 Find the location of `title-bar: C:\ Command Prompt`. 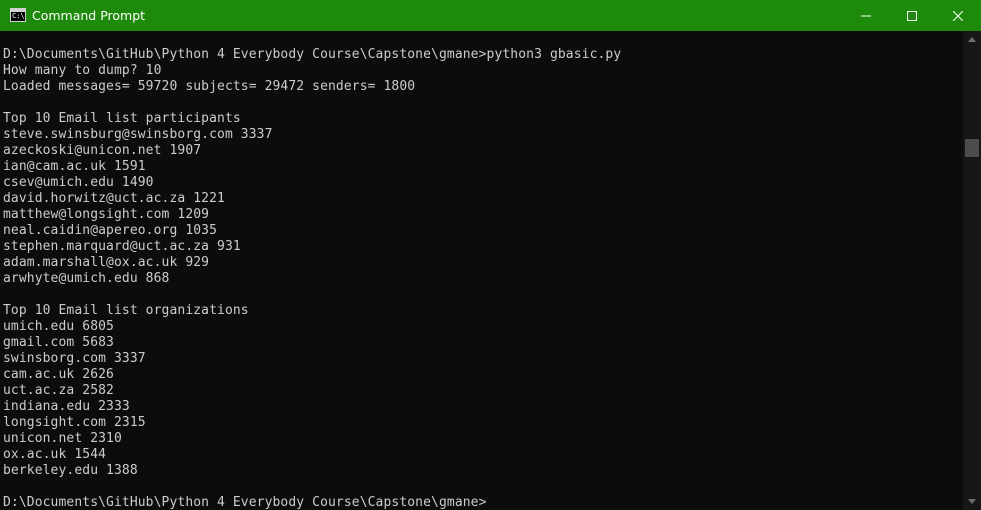

title-bar: C:\ Command Prompt is located at coordinates (490, 15).